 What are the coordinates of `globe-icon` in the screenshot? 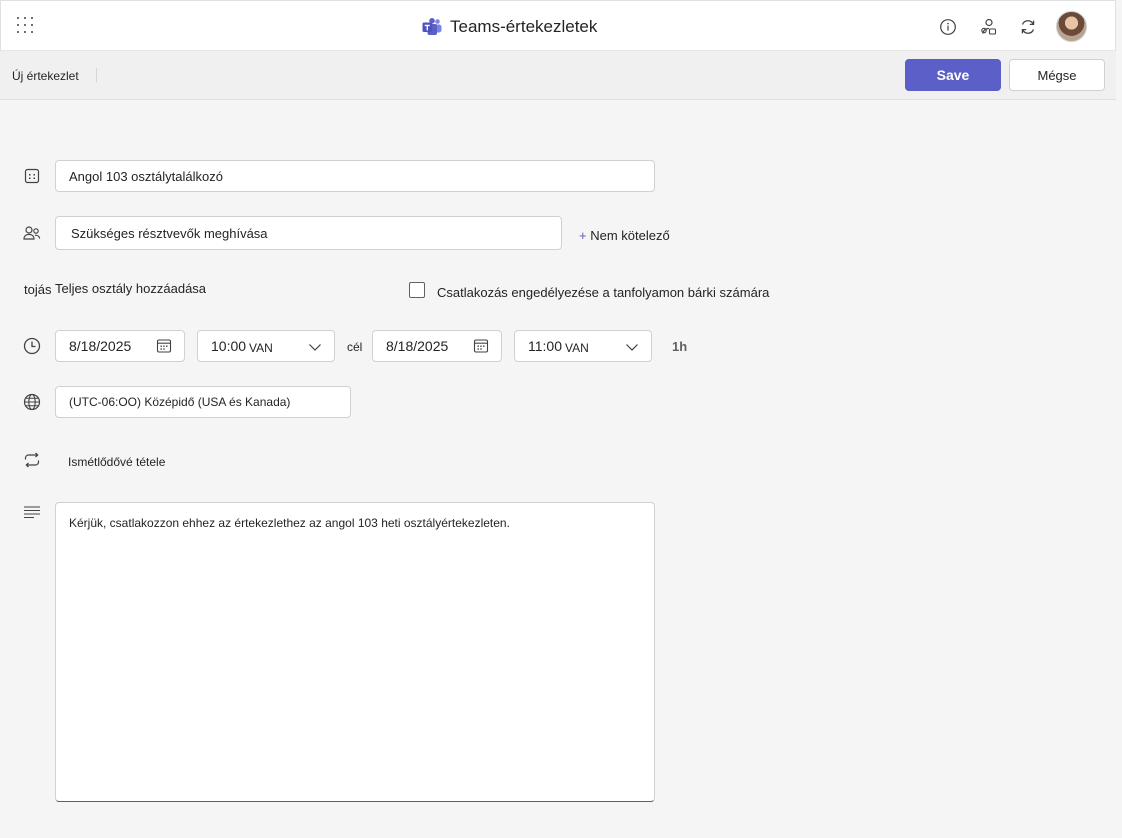 It's located at (32, 402).